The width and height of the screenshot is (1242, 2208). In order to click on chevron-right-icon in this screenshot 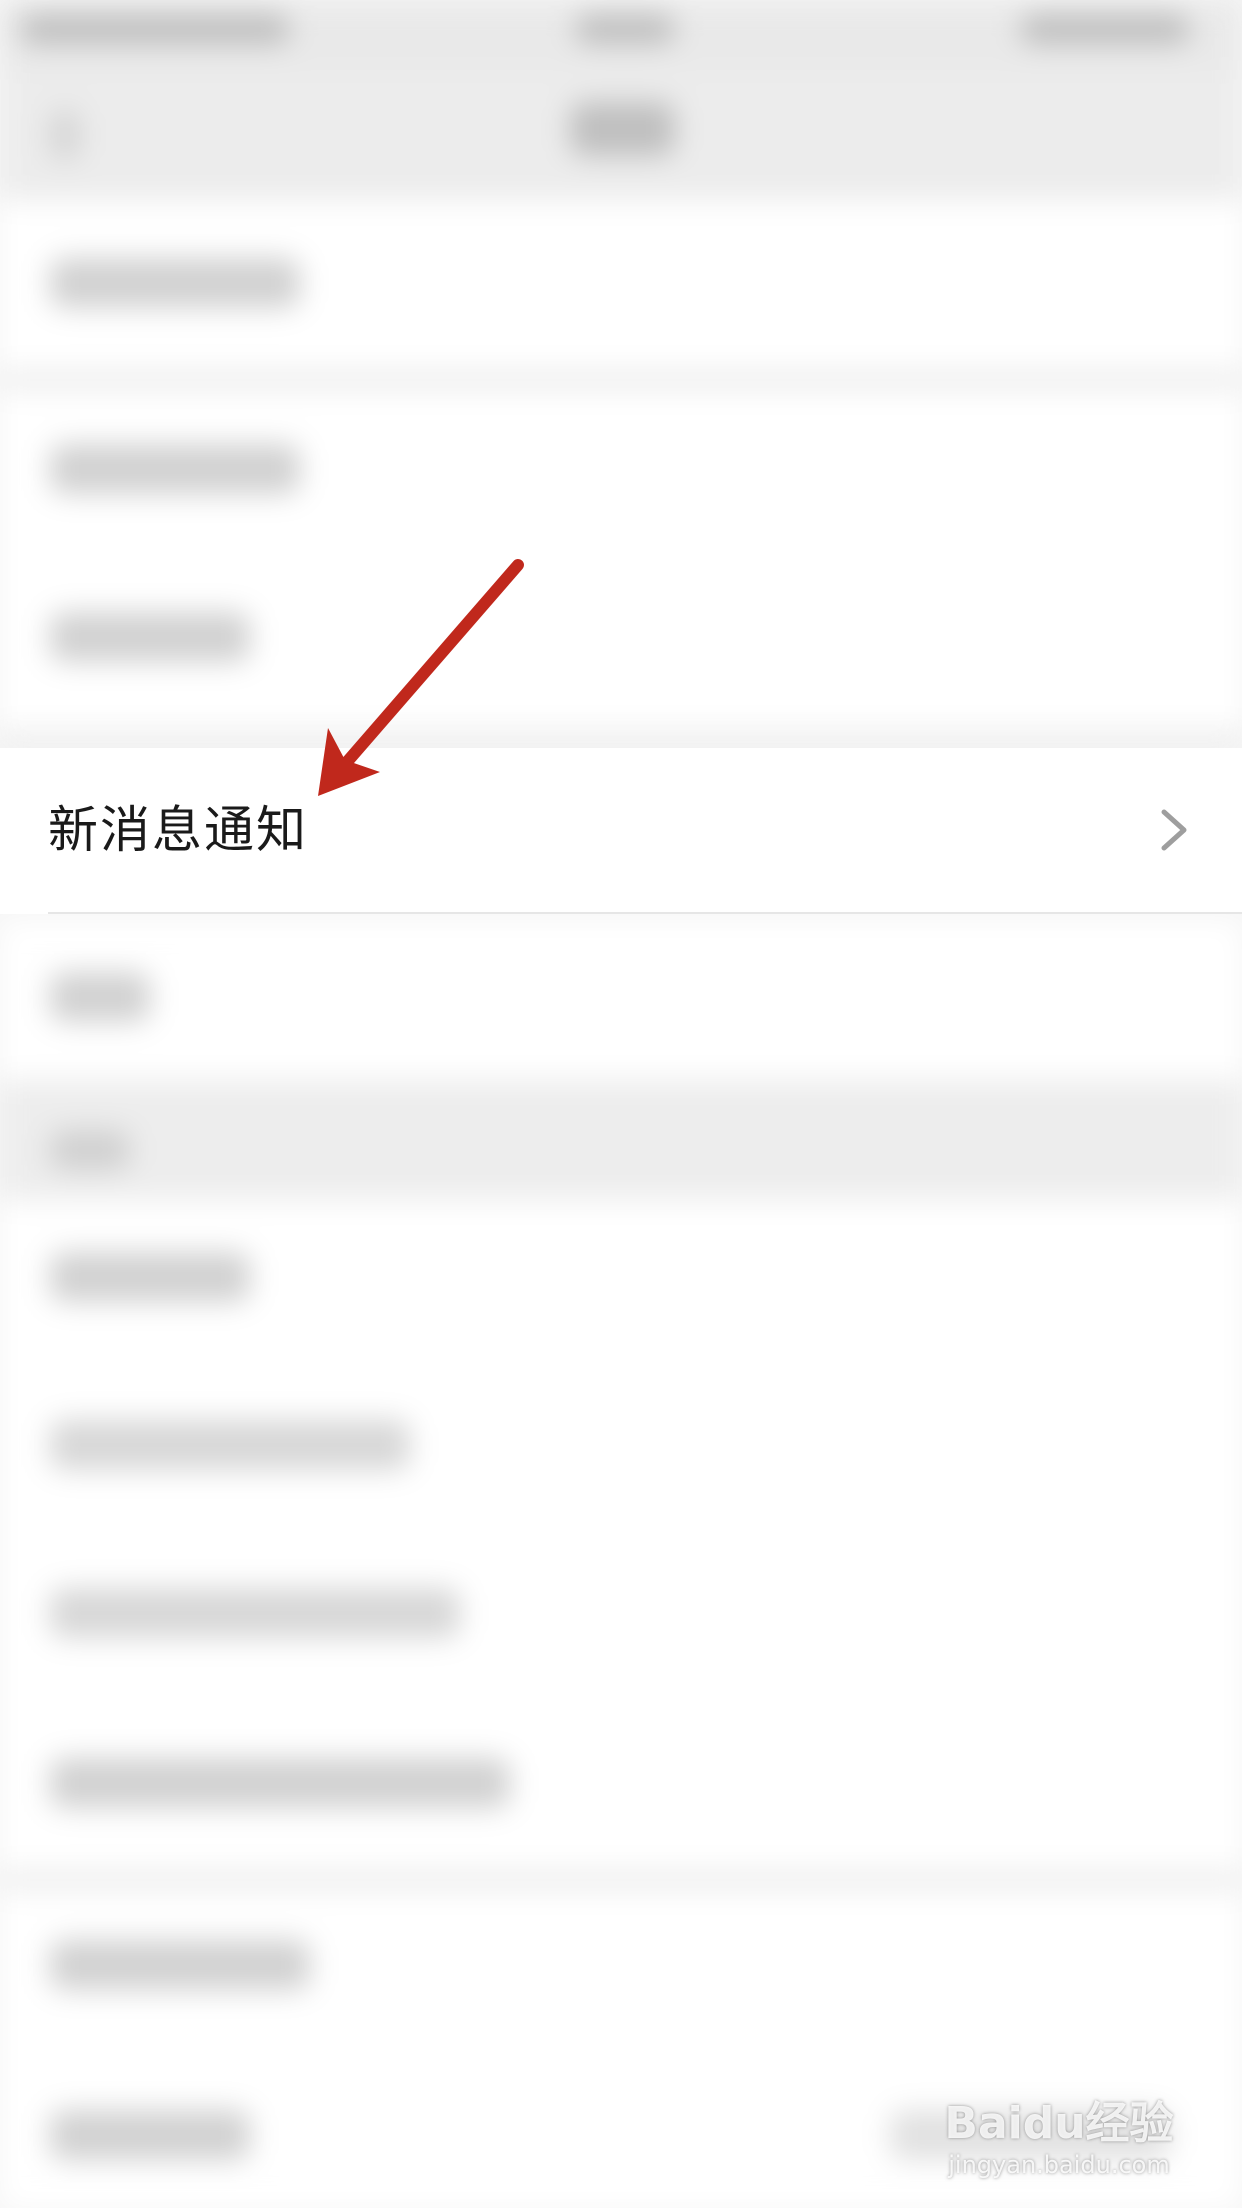, I will do `click(1174, 830)`.